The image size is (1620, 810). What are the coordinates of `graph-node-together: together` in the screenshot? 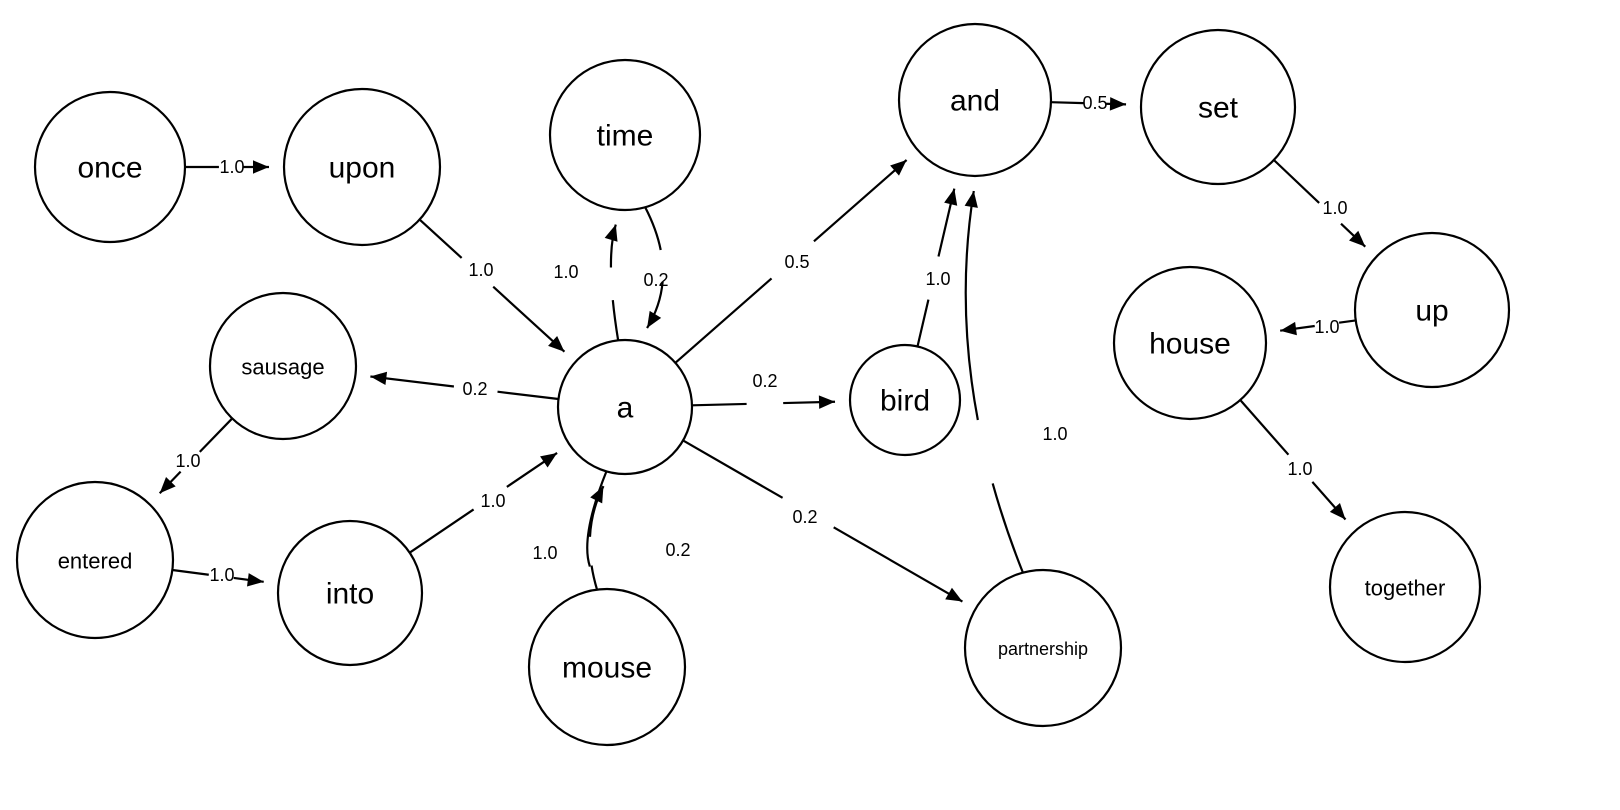 It's located at (1405, 587).